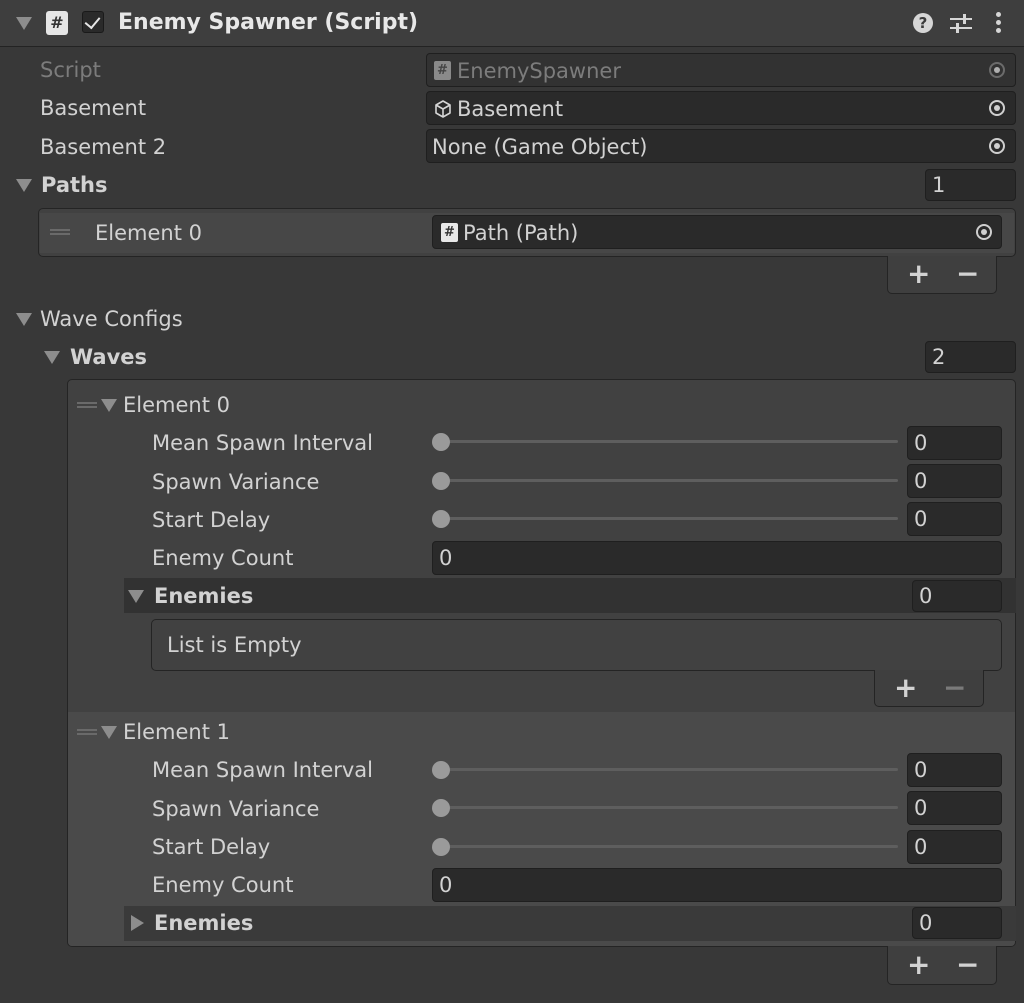 Image resolution: width=1024 pixels, height=1003 pixels. I want to click on presets-icon, so click(961, 23).